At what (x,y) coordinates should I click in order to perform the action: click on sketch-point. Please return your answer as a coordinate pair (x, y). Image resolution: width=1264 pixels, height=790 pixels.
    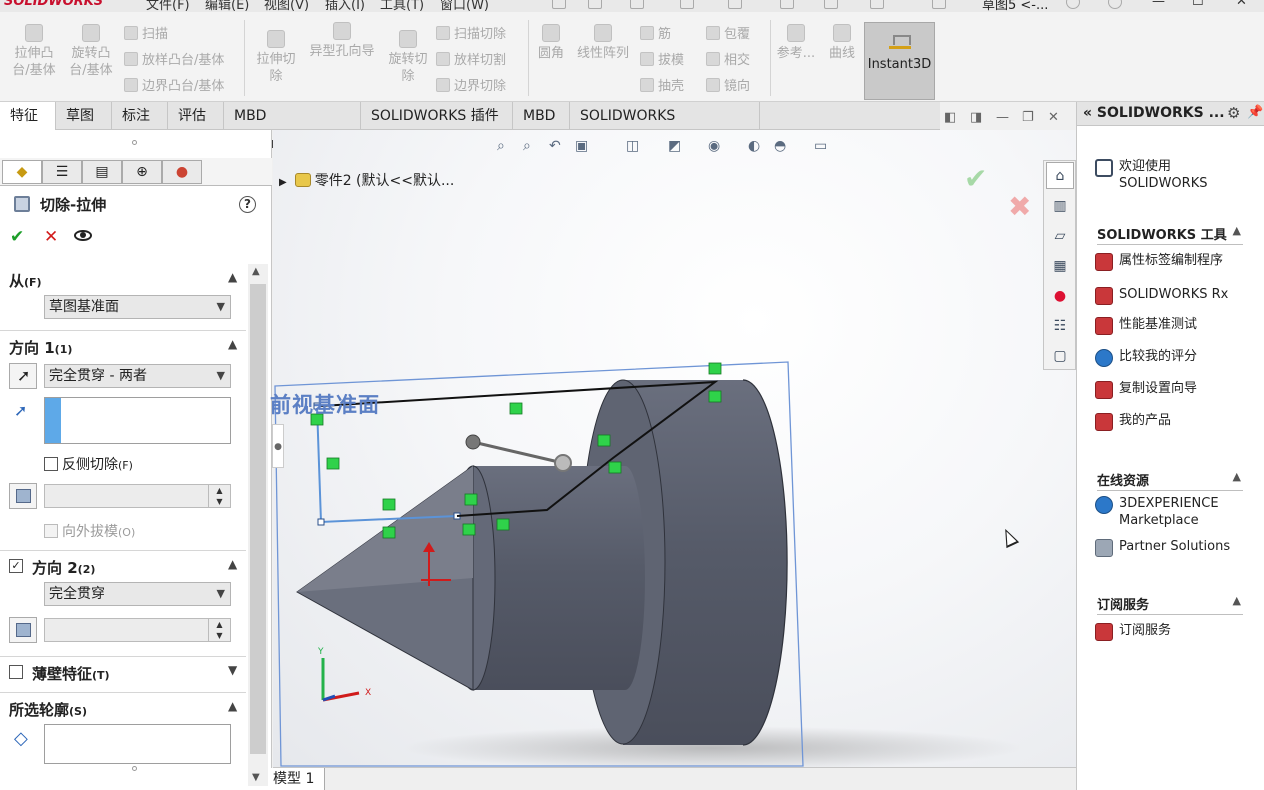
    Looking at the image, I should click on (321, 522).